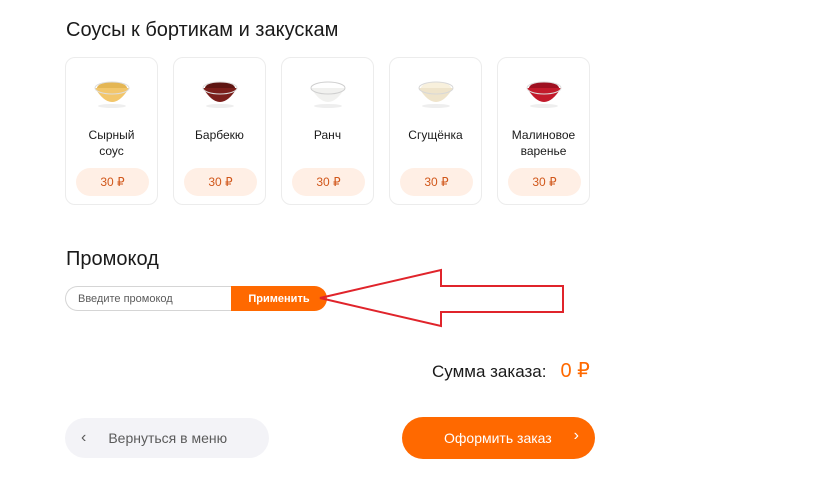  Describe the element at coordinates (327, 135) in the screenshot. I see `sauce-name: Ранч` at that location.